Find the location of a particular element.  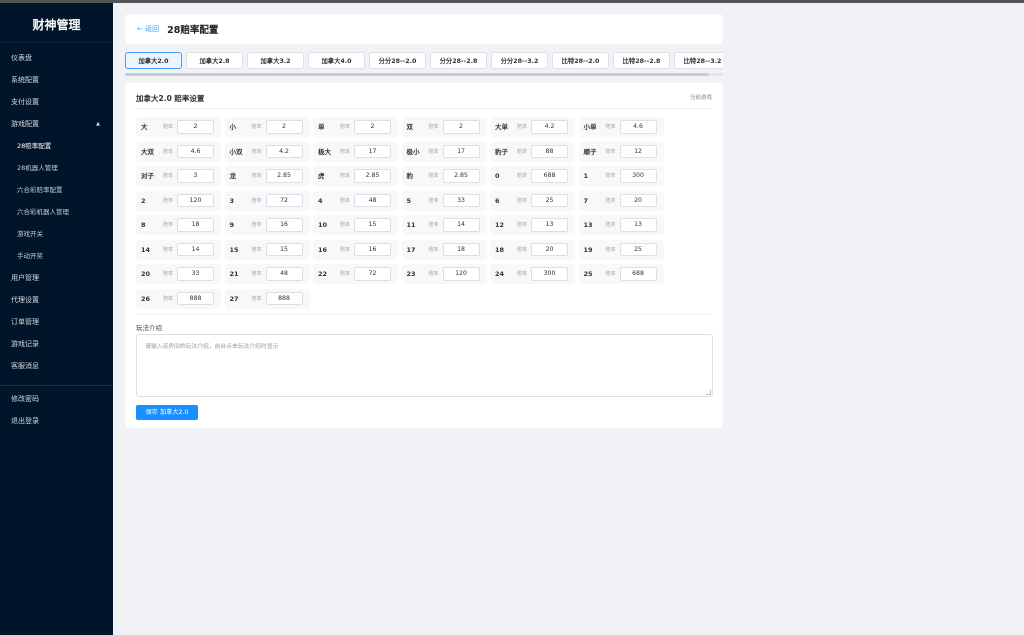

odds-item-name: 豹子 is located at coordinates (501, 151).